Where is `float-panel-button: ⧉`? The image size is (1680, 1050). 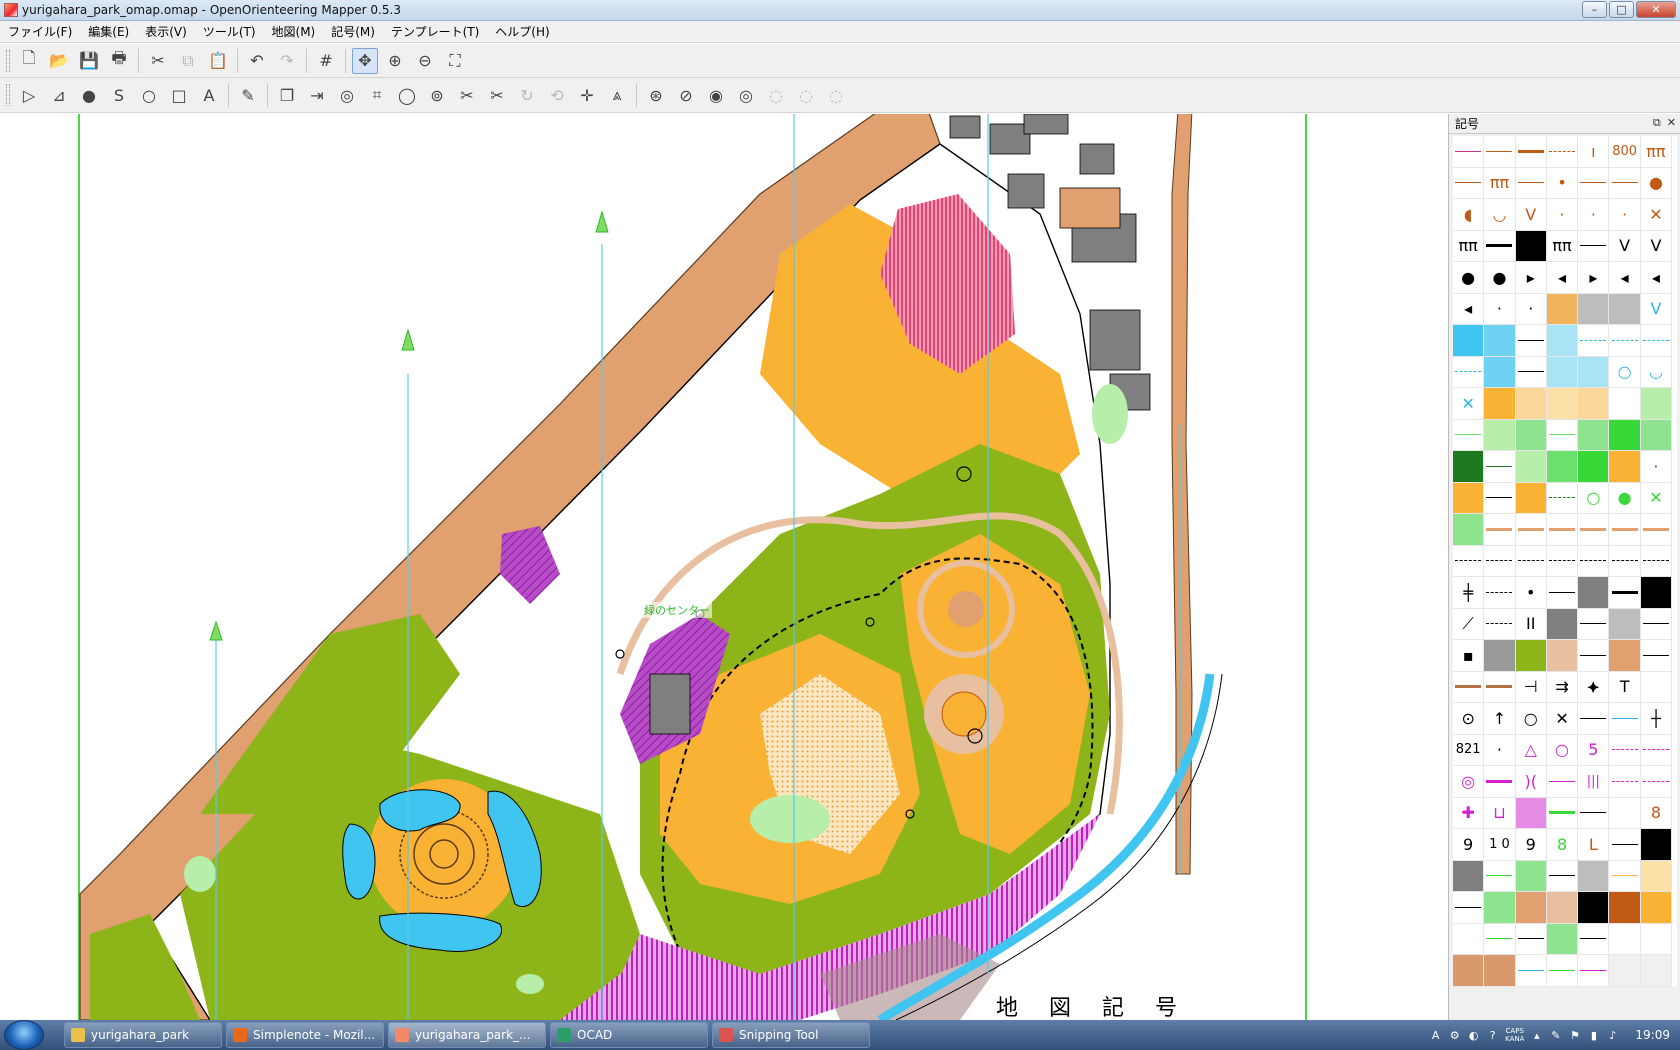
float-panel-button: ⧉ is located at coordinates (1657, 123).